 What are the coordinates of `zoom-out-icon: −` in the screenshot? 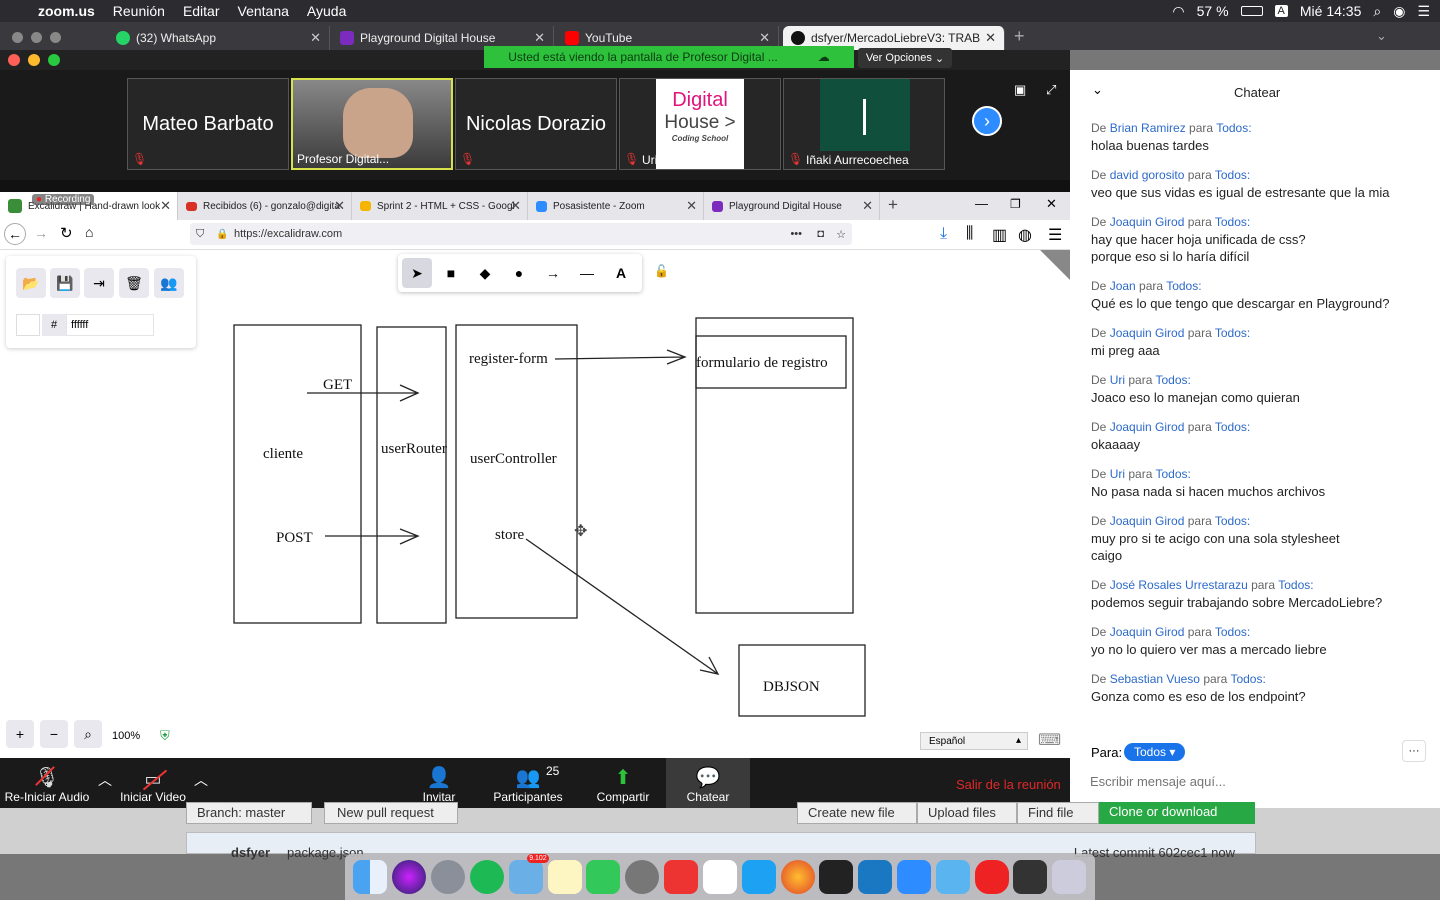 It's located at (54, 734).